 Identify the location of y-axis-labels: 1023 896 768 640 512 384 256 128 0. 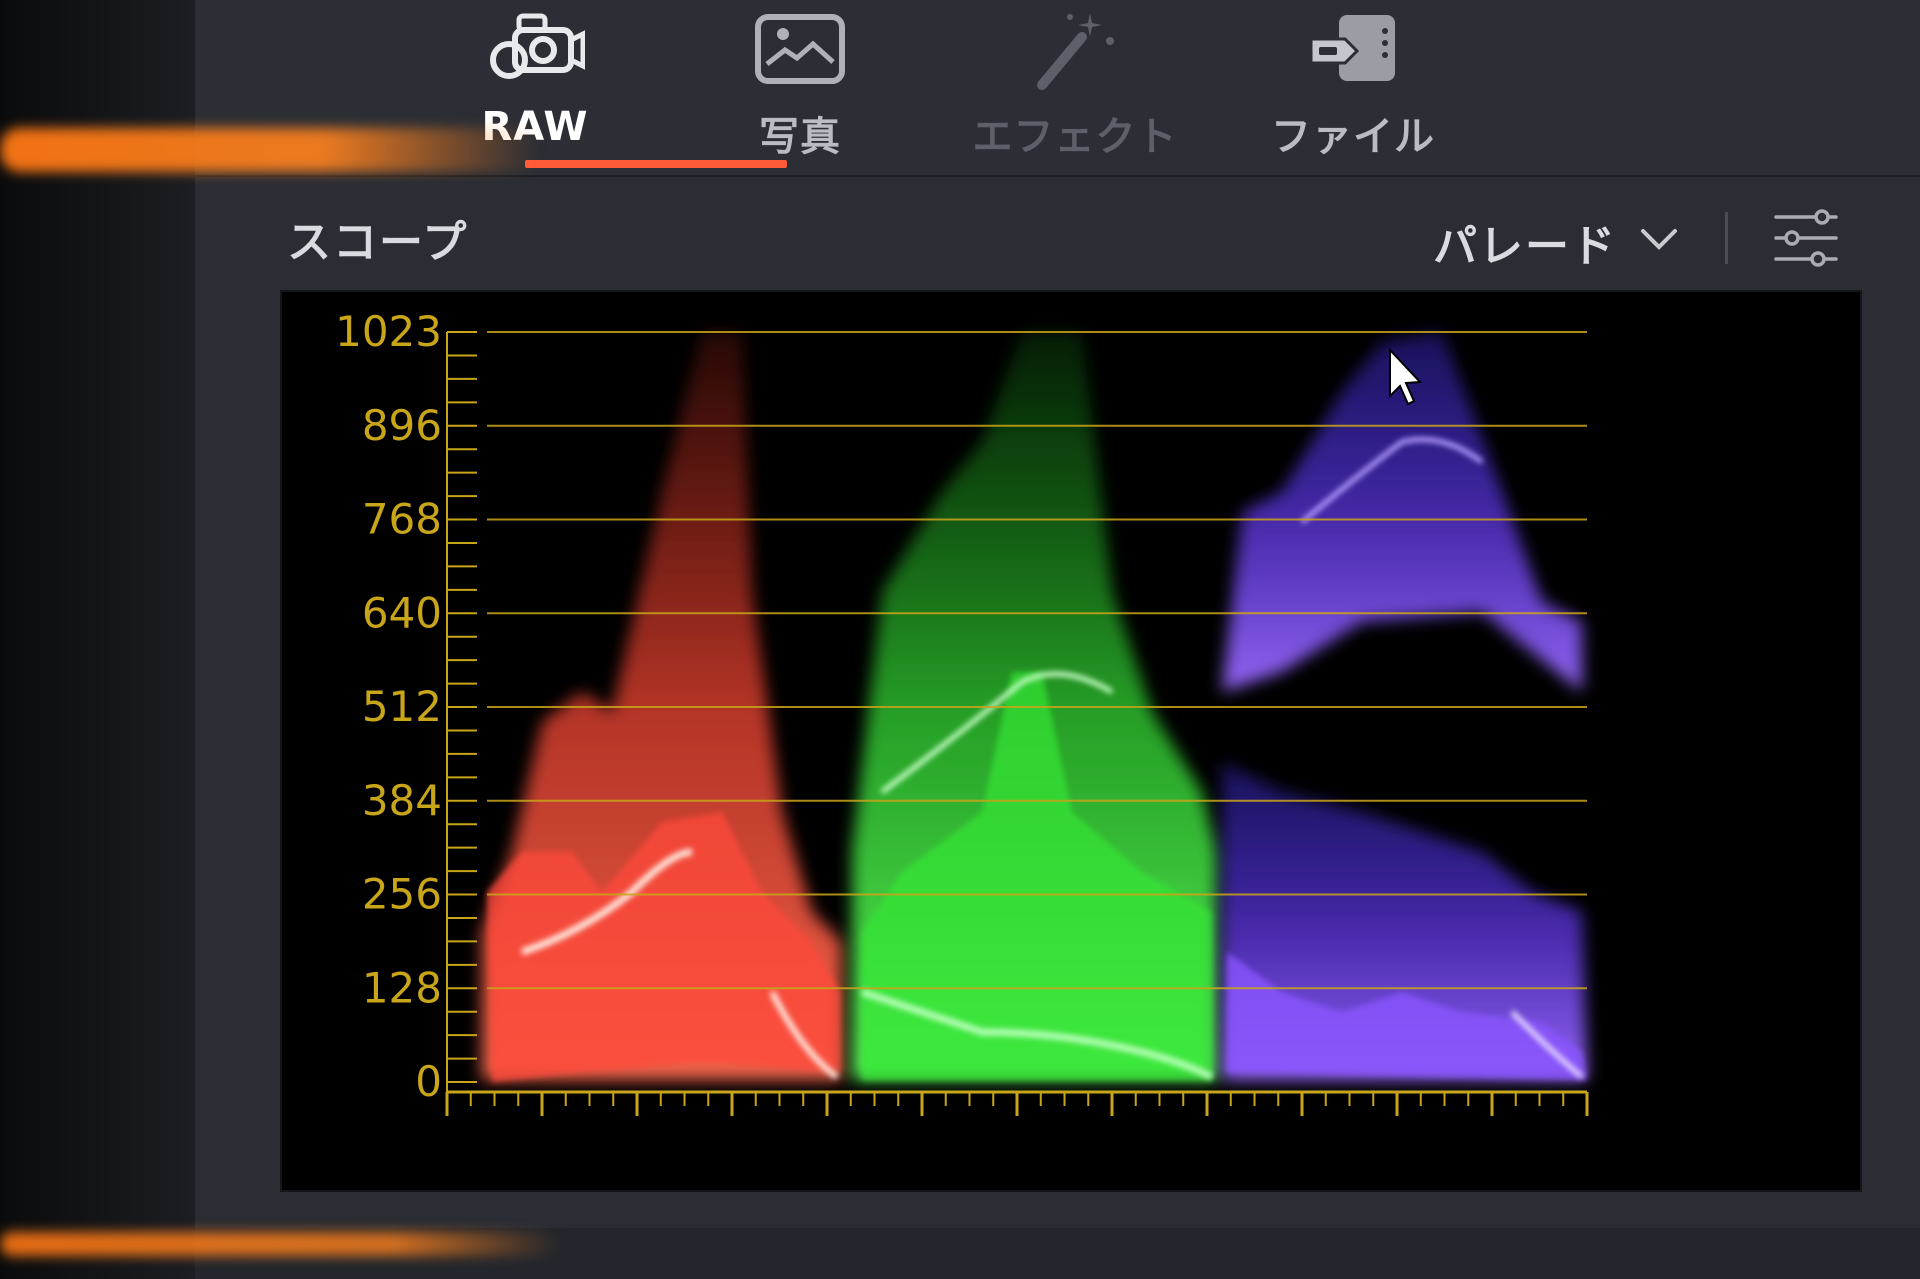
(388, 706).